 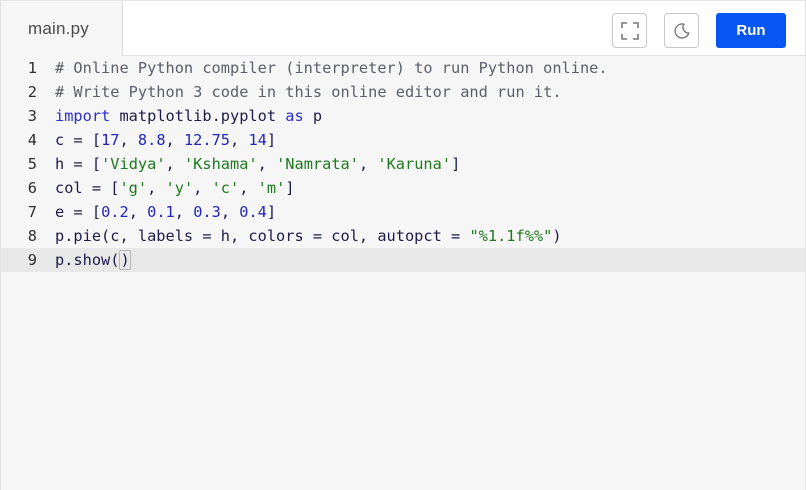 What do you see at coordinates (751, 30) in the screenshot?
I see `run-button: Run` at bounding box center [751, 30].